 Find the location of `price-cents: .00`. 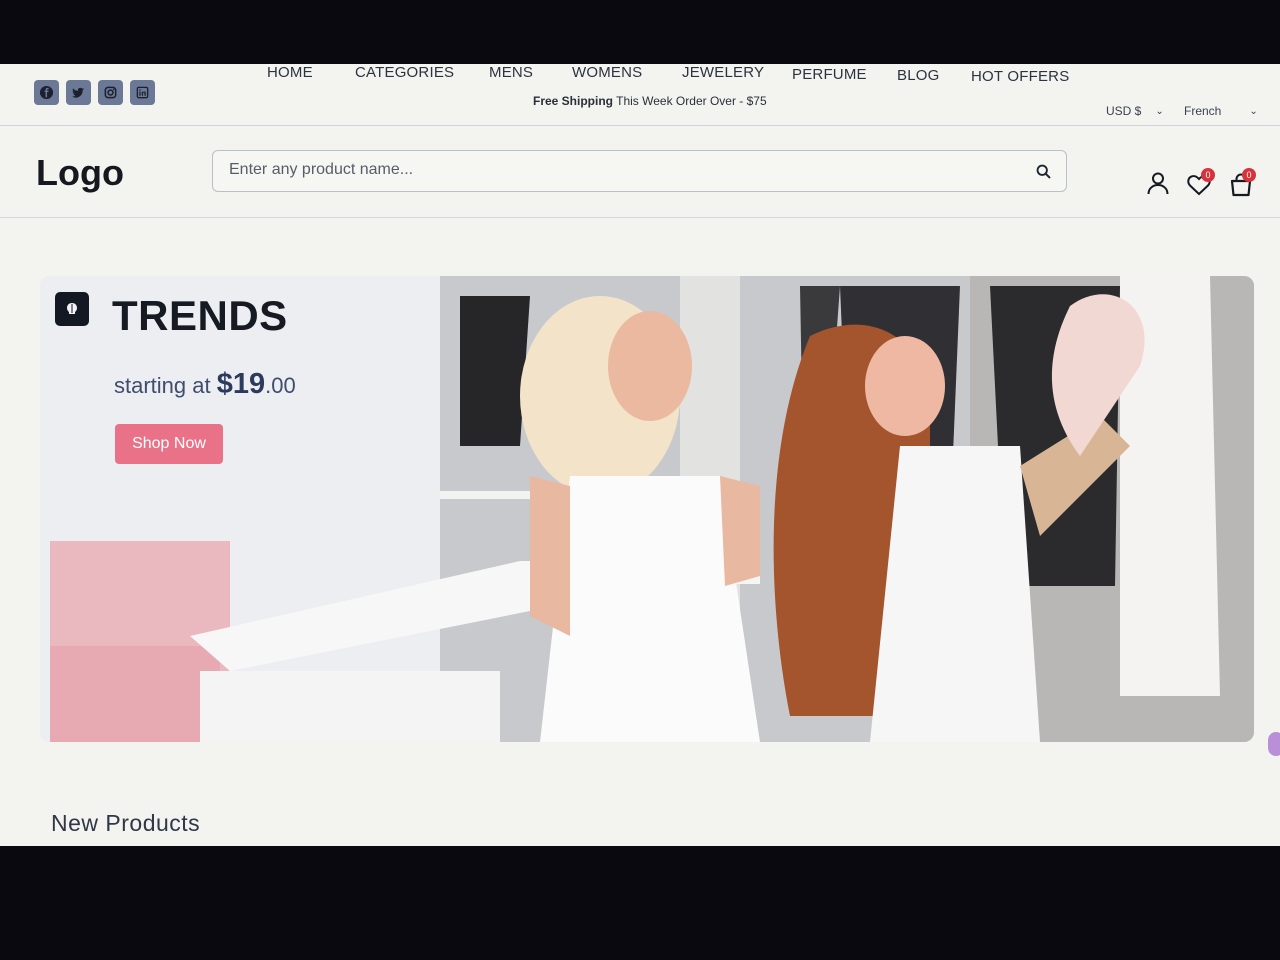

price-cents: .00 is located at coordinates (280, 385).